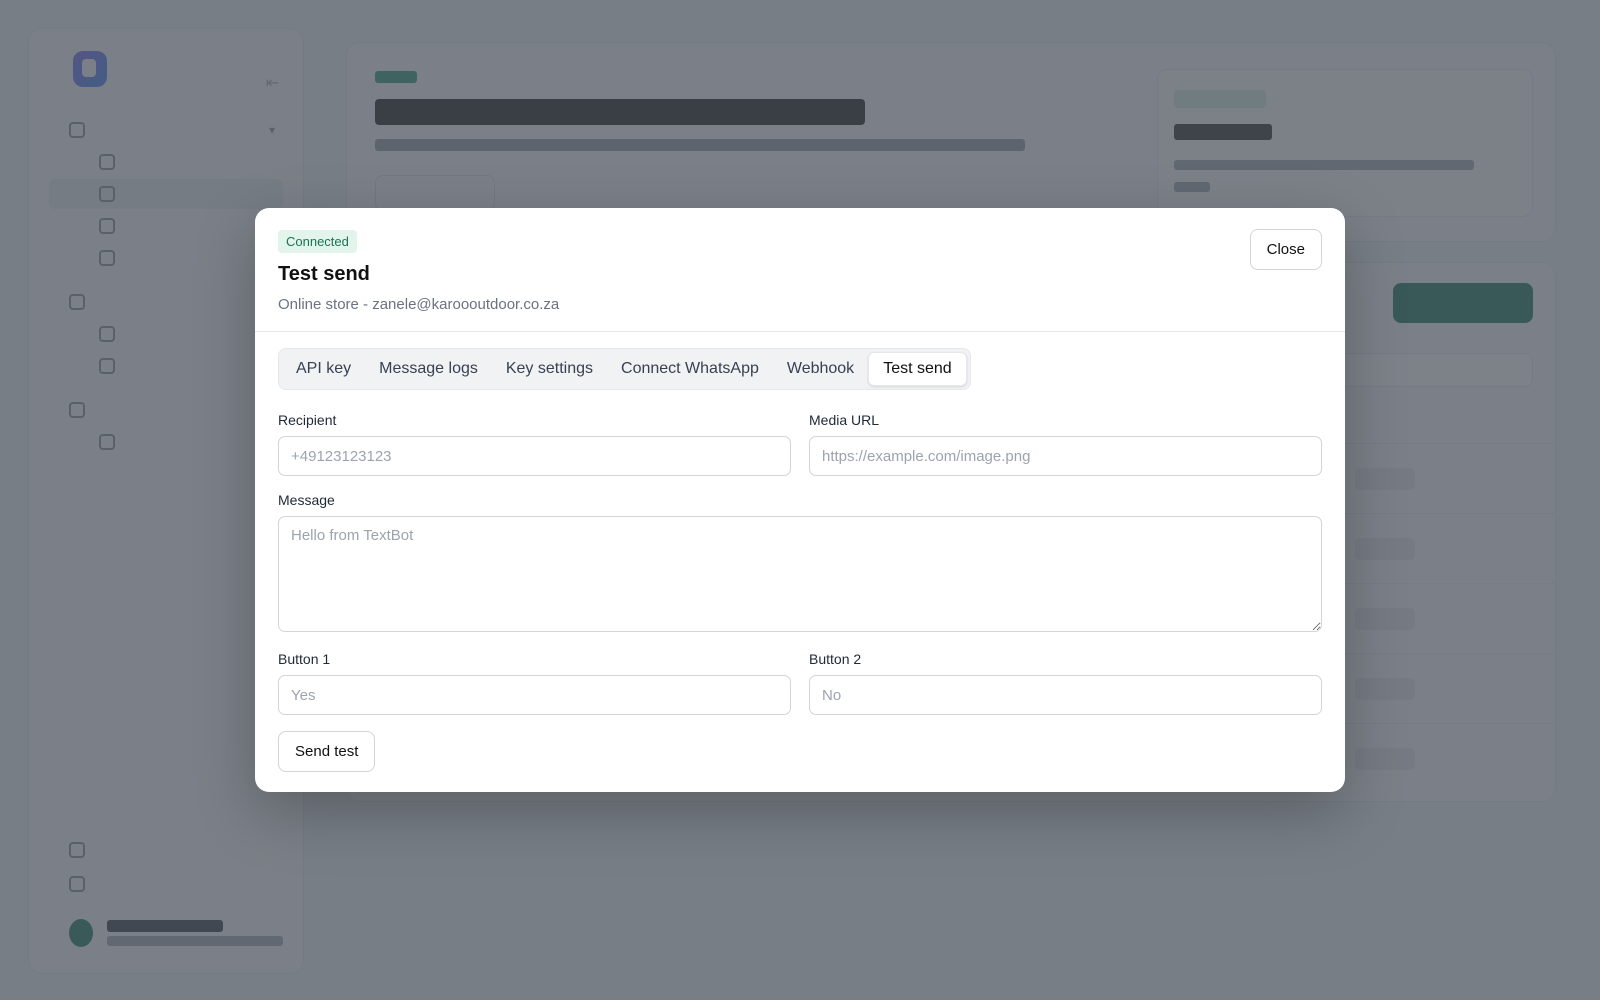  I want to click on button1-field-group: Button 1, so click(534, 683).